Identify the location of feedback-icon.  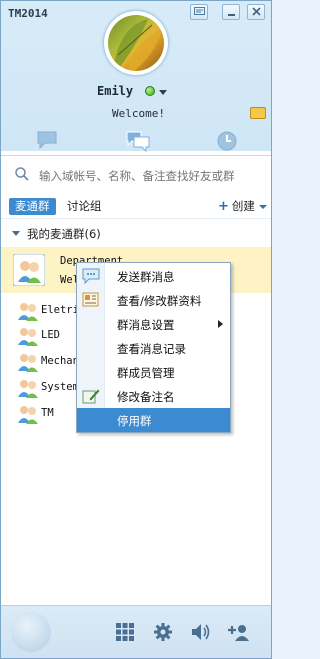
(199, 11).